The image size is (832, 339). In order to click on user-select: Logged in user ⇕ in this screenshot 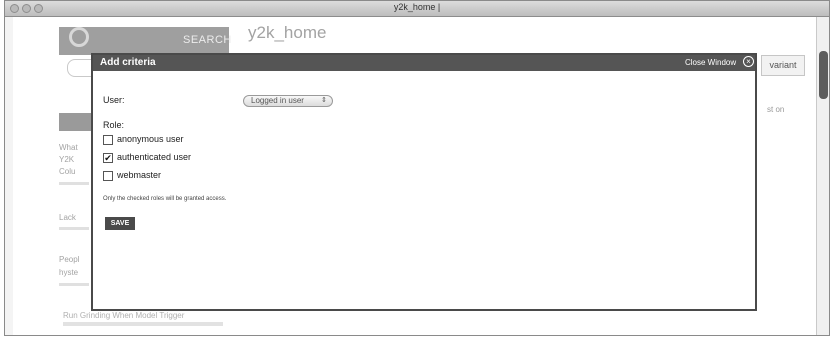, I will do `click(288, 101)`.